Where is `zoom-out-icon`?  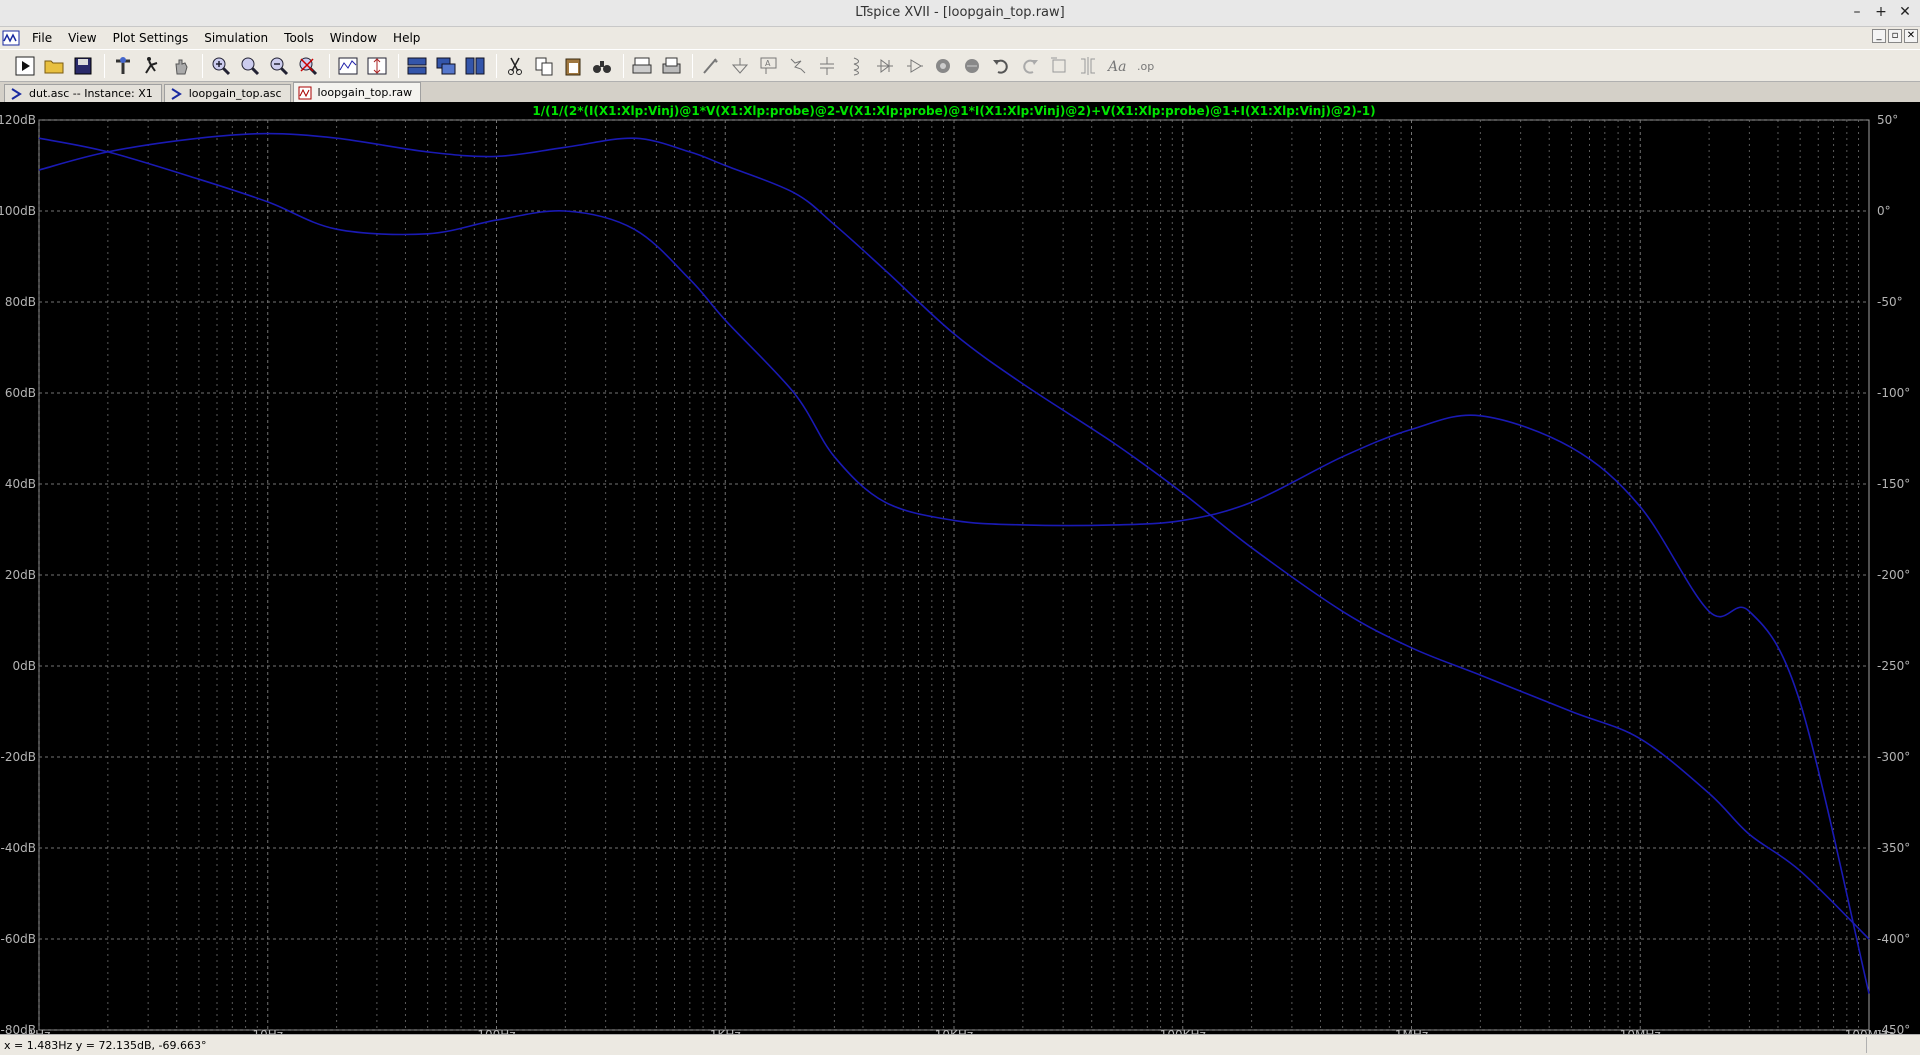
zoom-out-icon is located at coordinates (279, 66).